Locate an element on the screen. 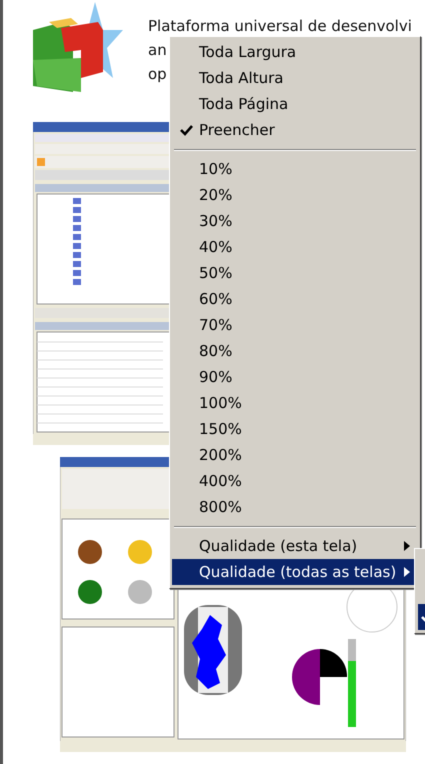 The image size is (425, 764). paragraph-line: an is located at coordinates (157, 50).